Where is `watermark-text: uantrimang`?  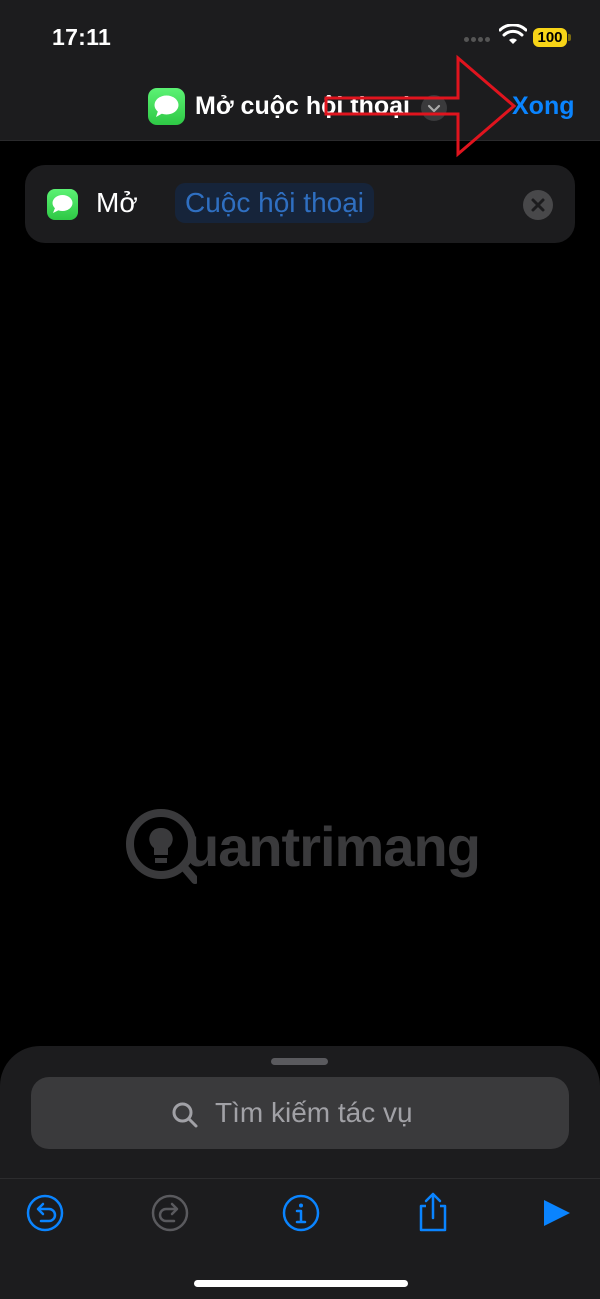
watermark-text: uantrimang is located at coordinates (333, 846).